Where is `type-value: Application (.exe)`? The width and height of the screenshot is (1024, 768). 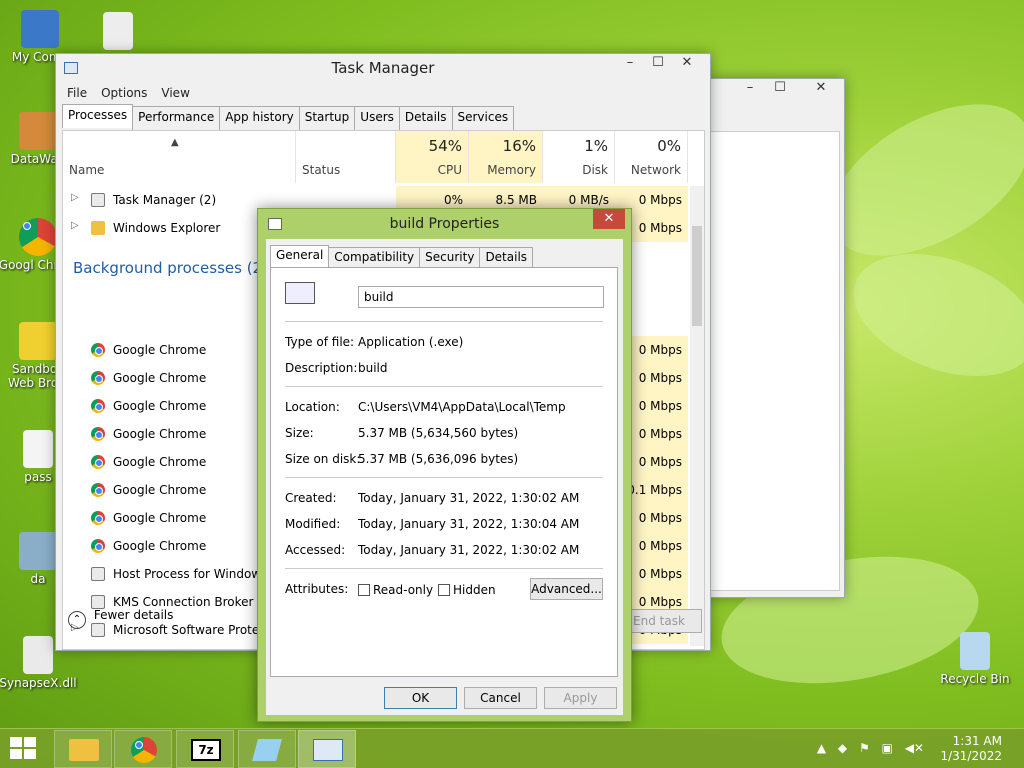 type-value: Application (.exe) is located at coordinates (411, 342).